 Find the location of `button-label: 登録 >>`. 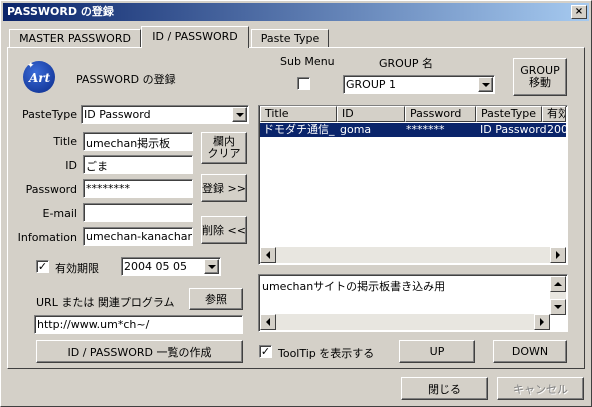

button-label: 登録 >> is located at coordinates (224, 188).